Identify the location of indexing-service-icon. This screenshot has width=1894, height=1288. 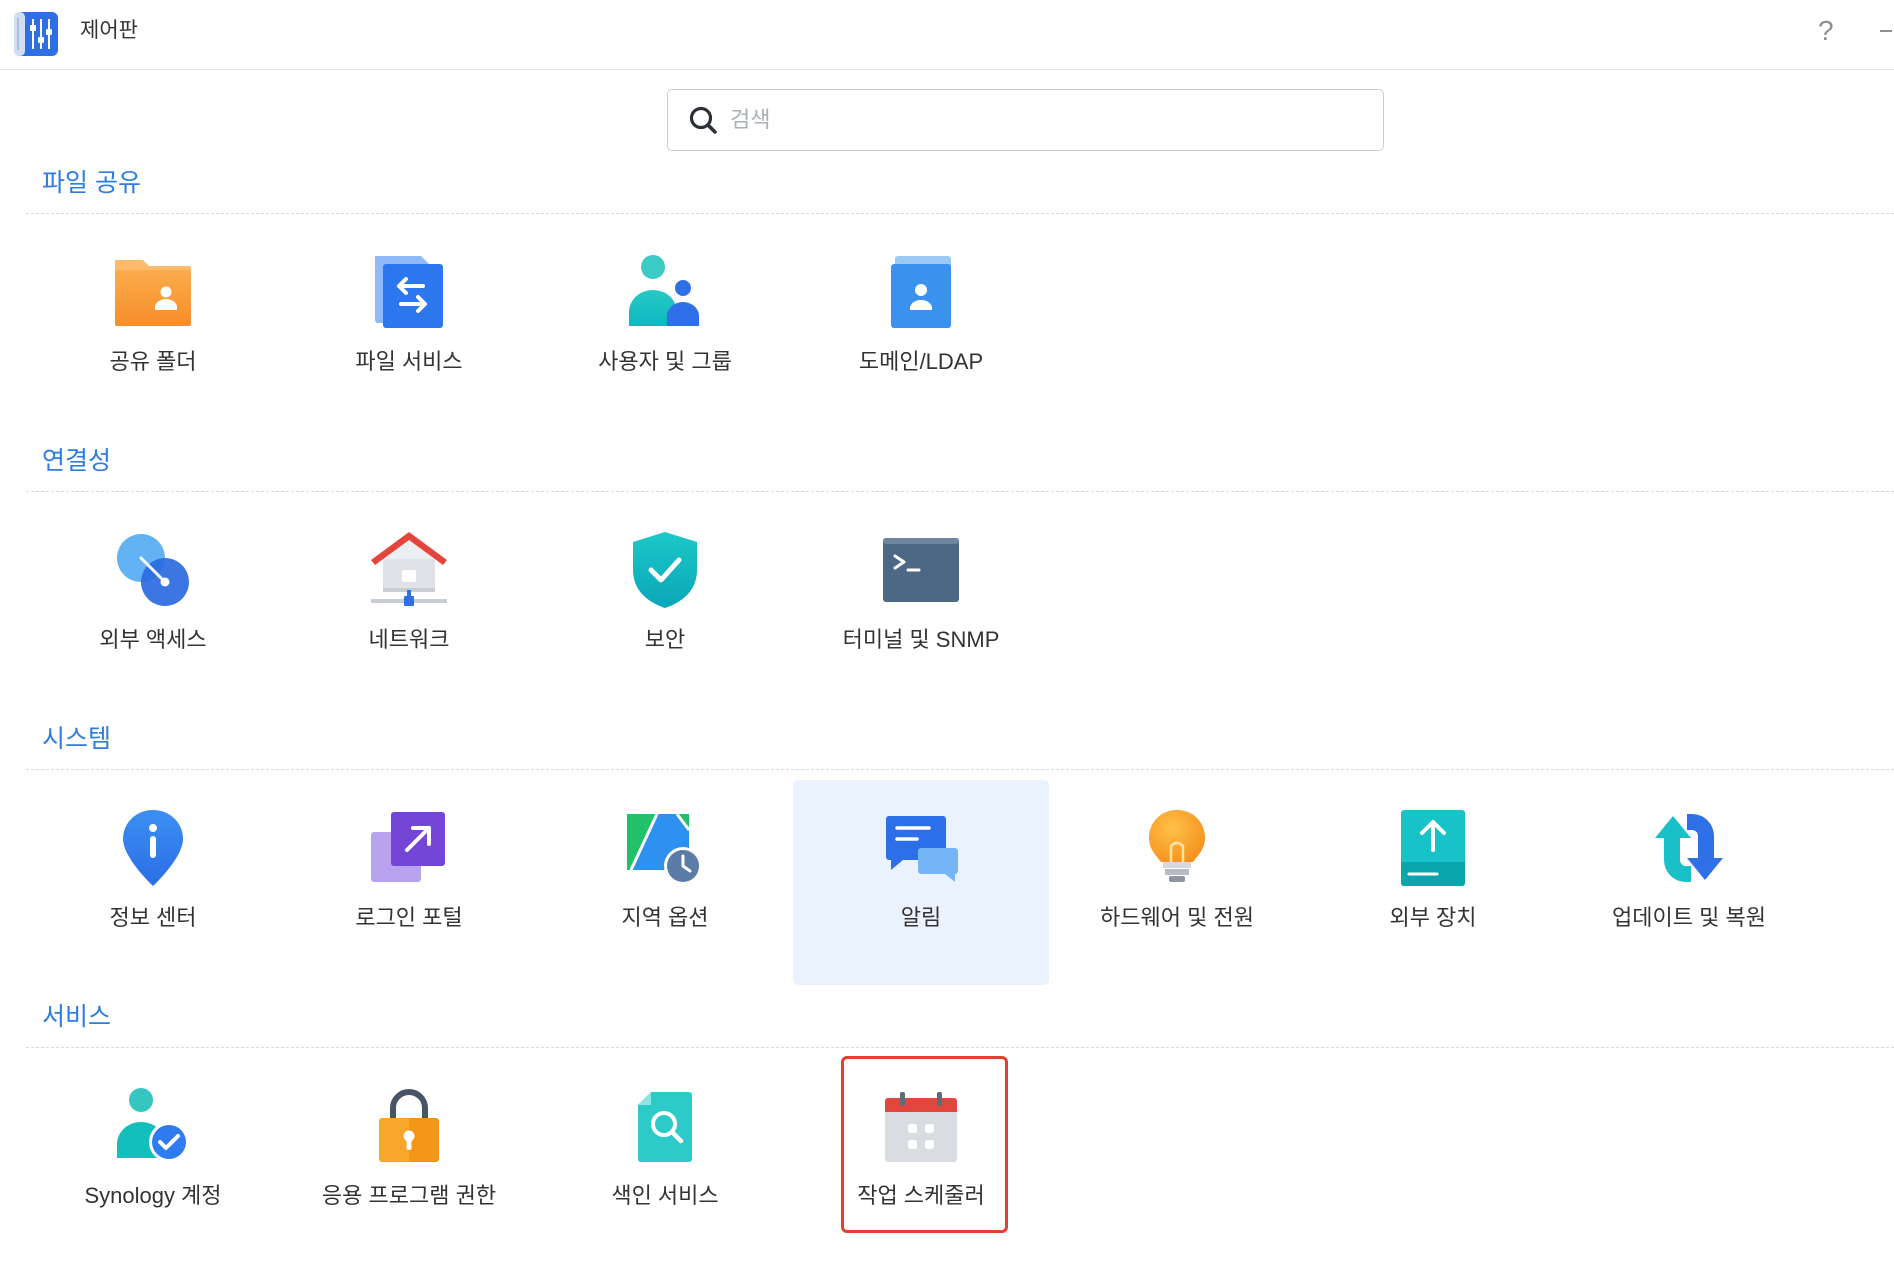
(665, 1126).